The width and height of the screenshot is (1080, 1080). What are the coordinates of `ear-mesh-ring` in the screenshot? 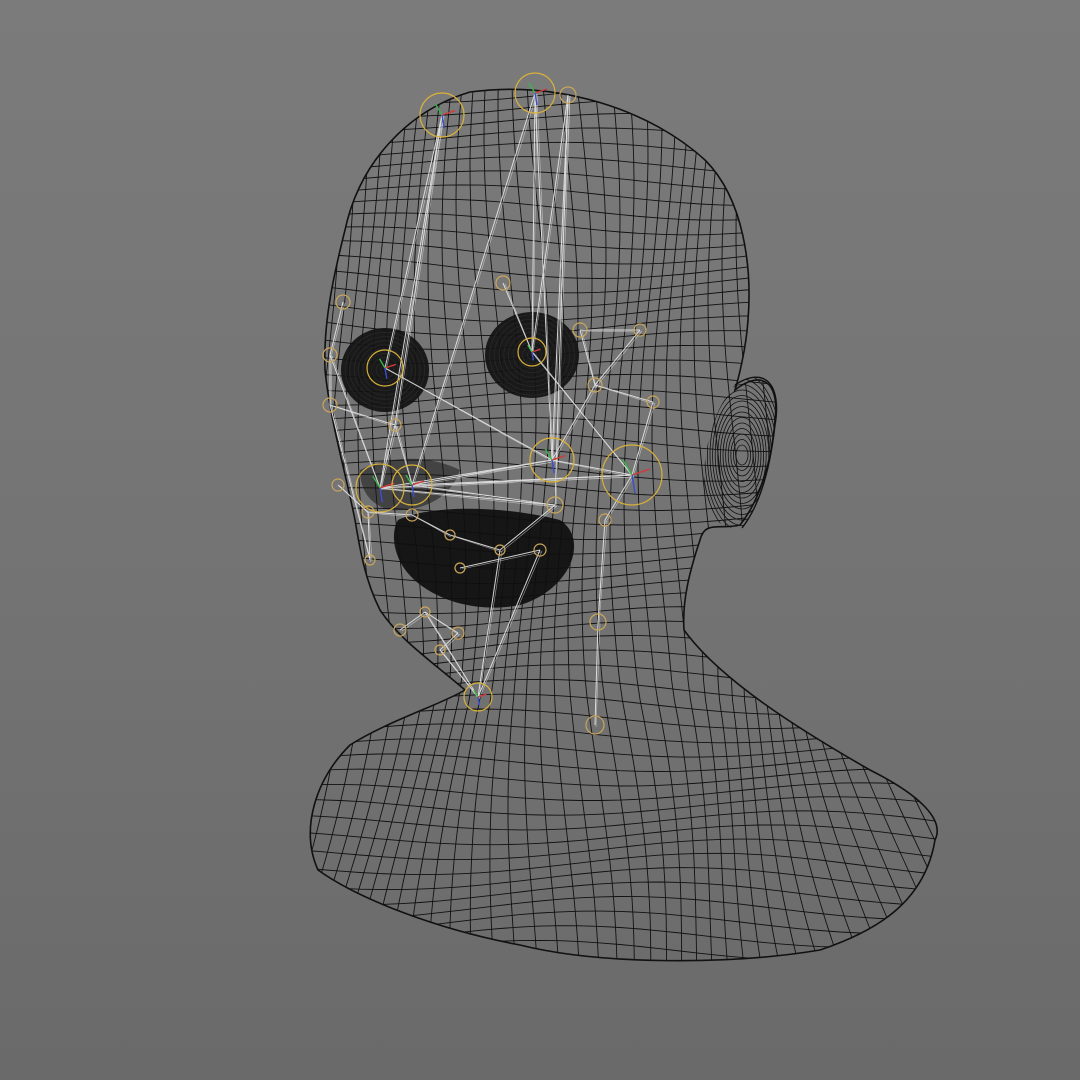 It's located at (742, 455).